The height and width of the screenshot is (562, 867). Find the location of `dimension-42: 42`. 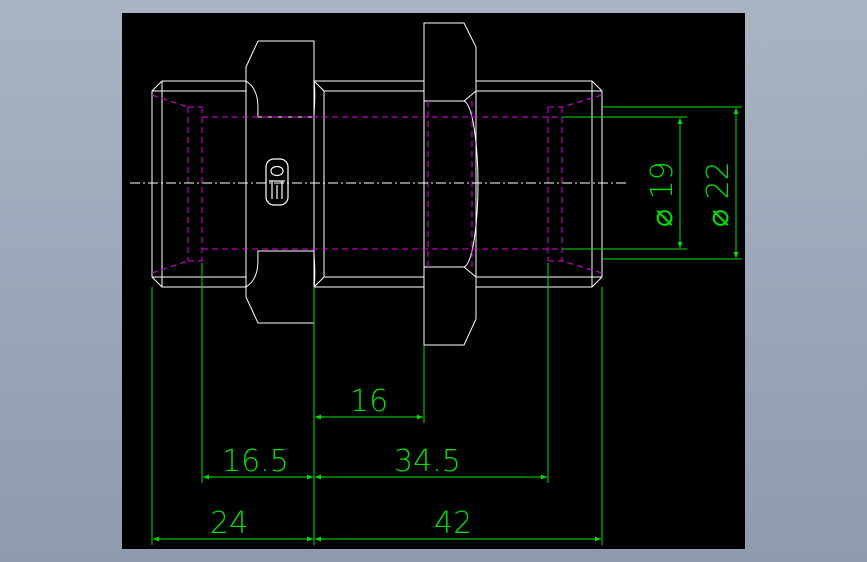

dimension-42: 42 is located at coordinates (453, 523).